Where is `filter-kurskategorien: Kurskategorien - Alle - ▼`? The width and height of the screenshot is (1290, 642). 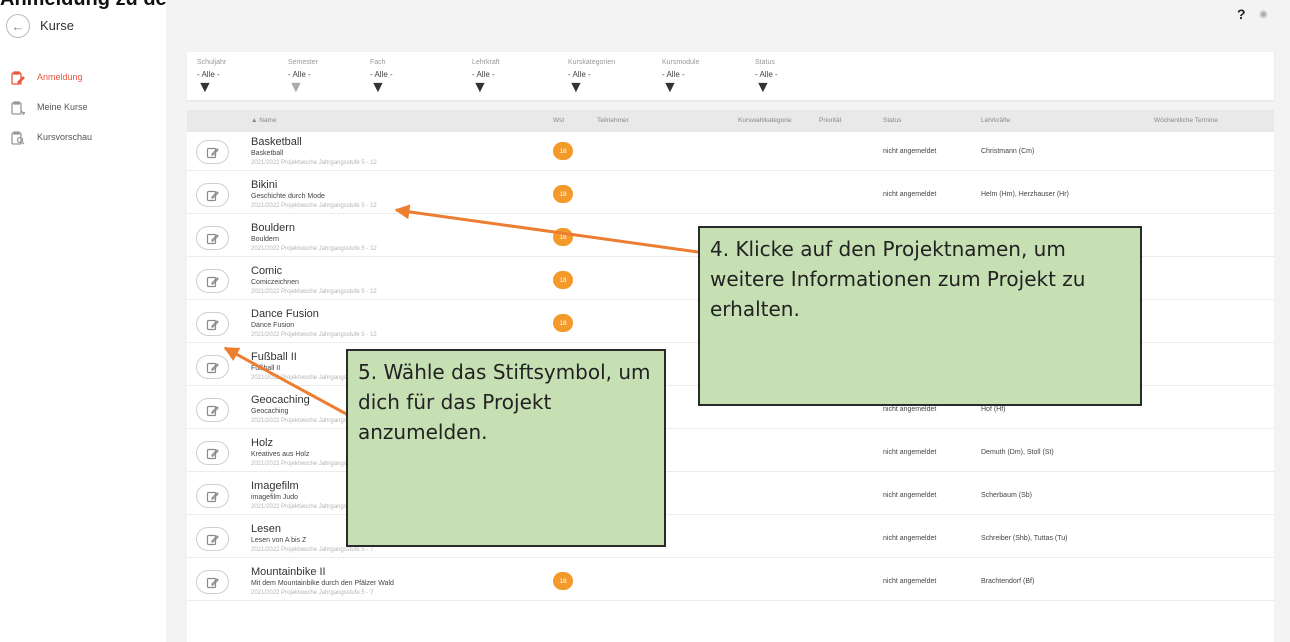 filter-kurskategorien: Kurskategorien - Alle - ▼ is located at coordinates (591, 78).